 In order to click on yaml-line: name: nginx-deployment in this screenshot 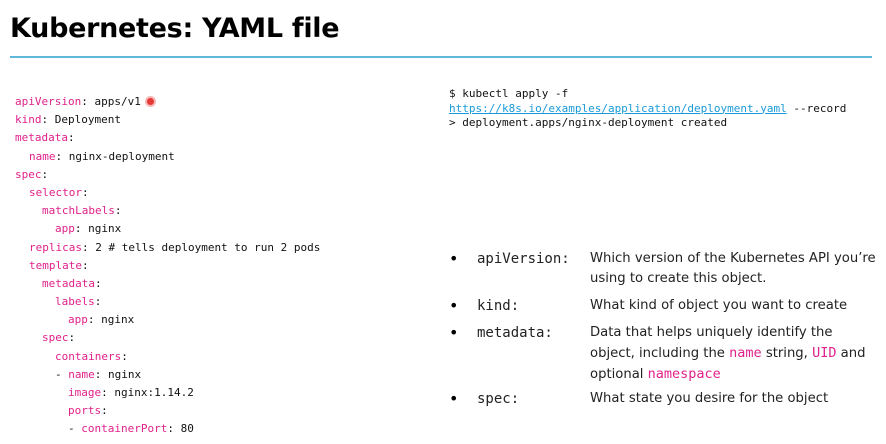, I will do `click(167, 157)`.